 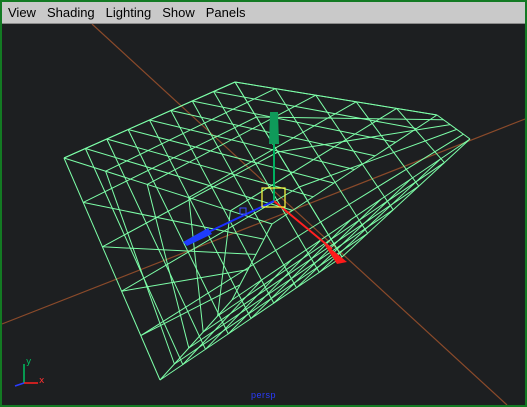 What do you see at coordinates (178, 12) in the screenshot?
I see `menu-show: Show` at bounding box center [178, 12].